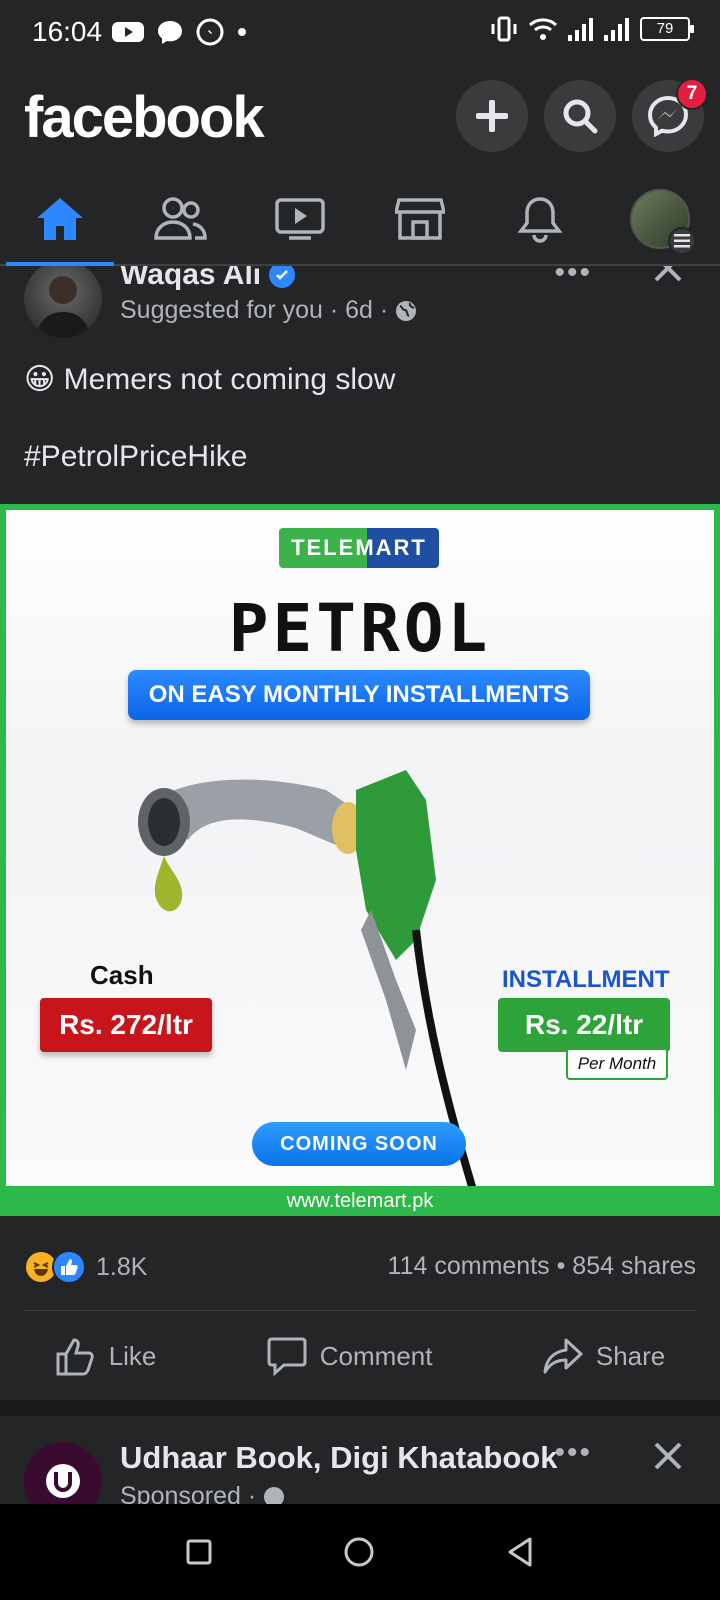 The height and width of the screenshot is (1600, 720). I want to click on post-author: Udhaar Book, Digi Khatabook, so click(338, 1458).